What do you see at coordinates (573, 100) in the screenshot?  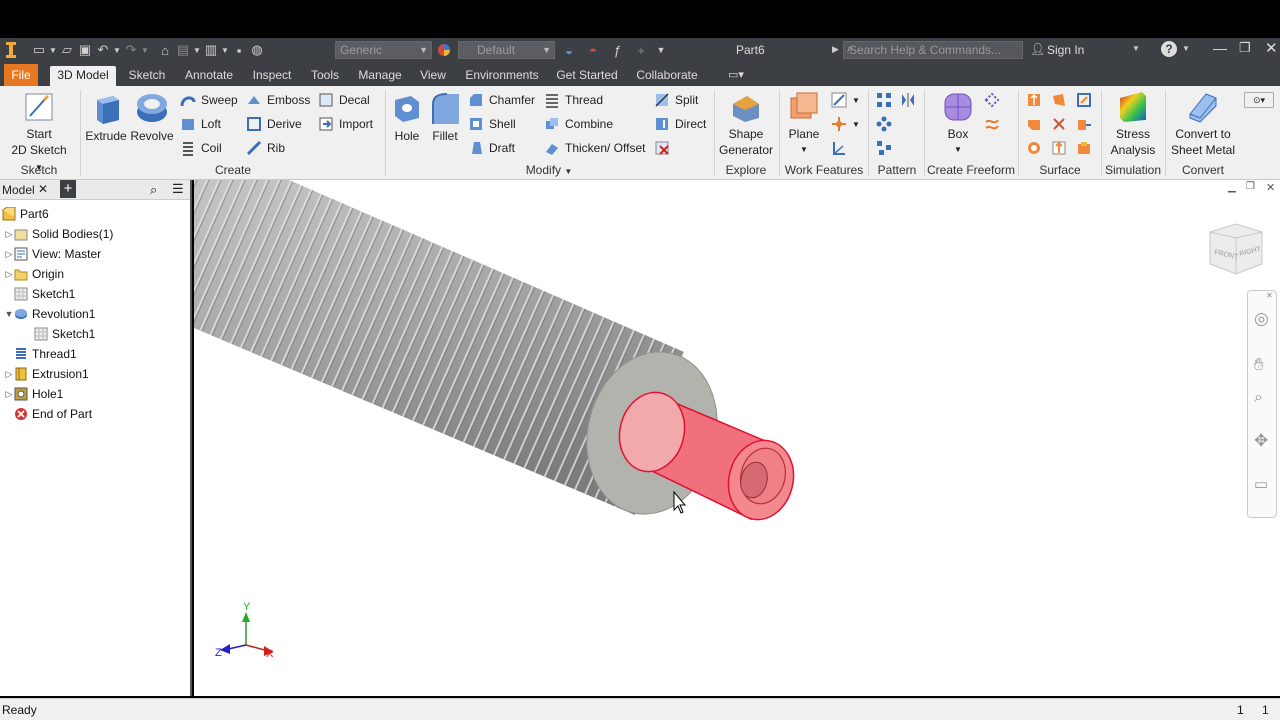 I see `thread-button: Thread` at bounding box center [573, 100].